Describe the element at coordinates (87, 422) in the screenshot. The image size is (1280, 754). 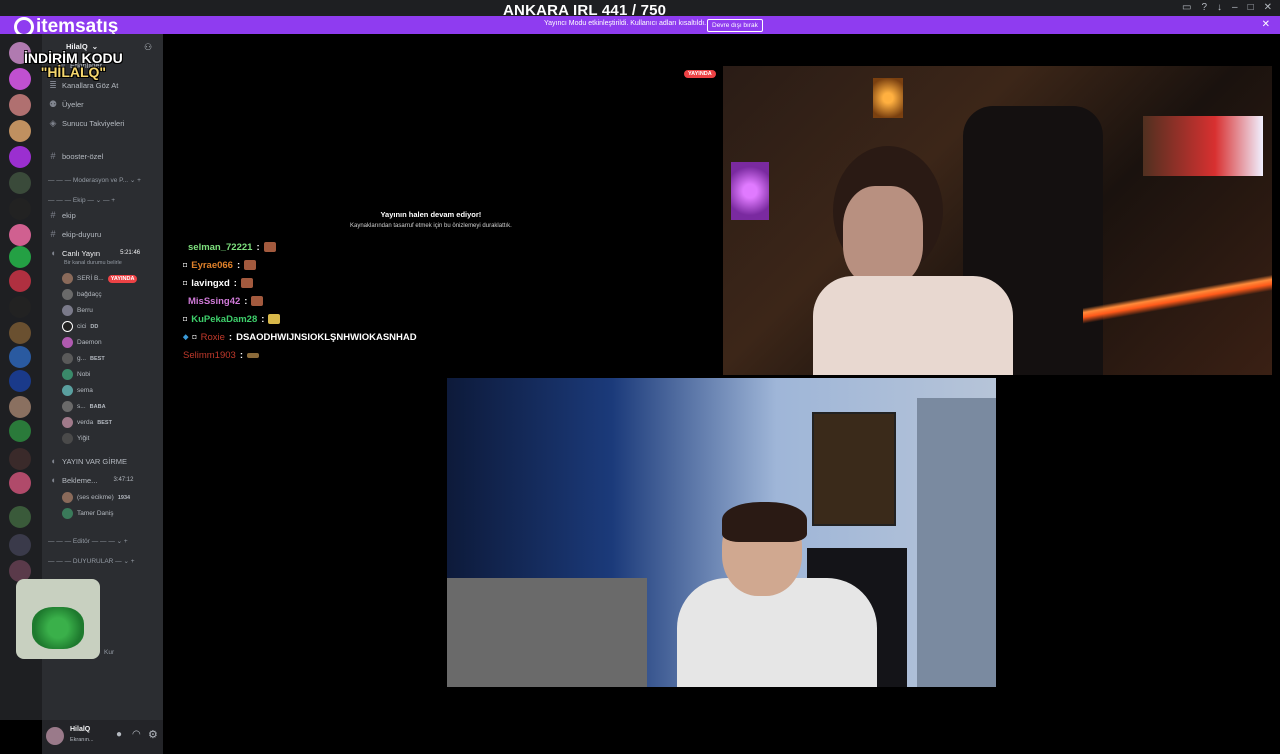
I see `voice-user: verda BEST` at that location.